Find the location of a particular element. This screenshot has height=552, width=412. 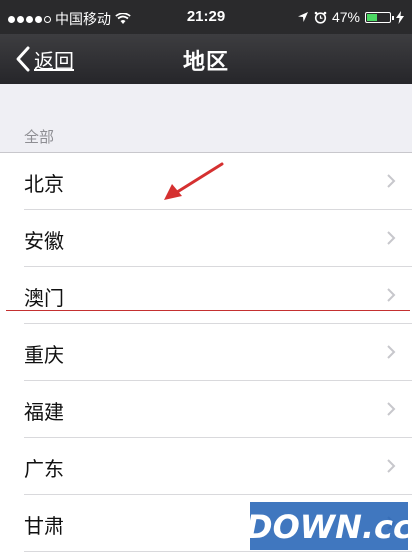

region-name: 安徽 is located at coordinates (44, 241).